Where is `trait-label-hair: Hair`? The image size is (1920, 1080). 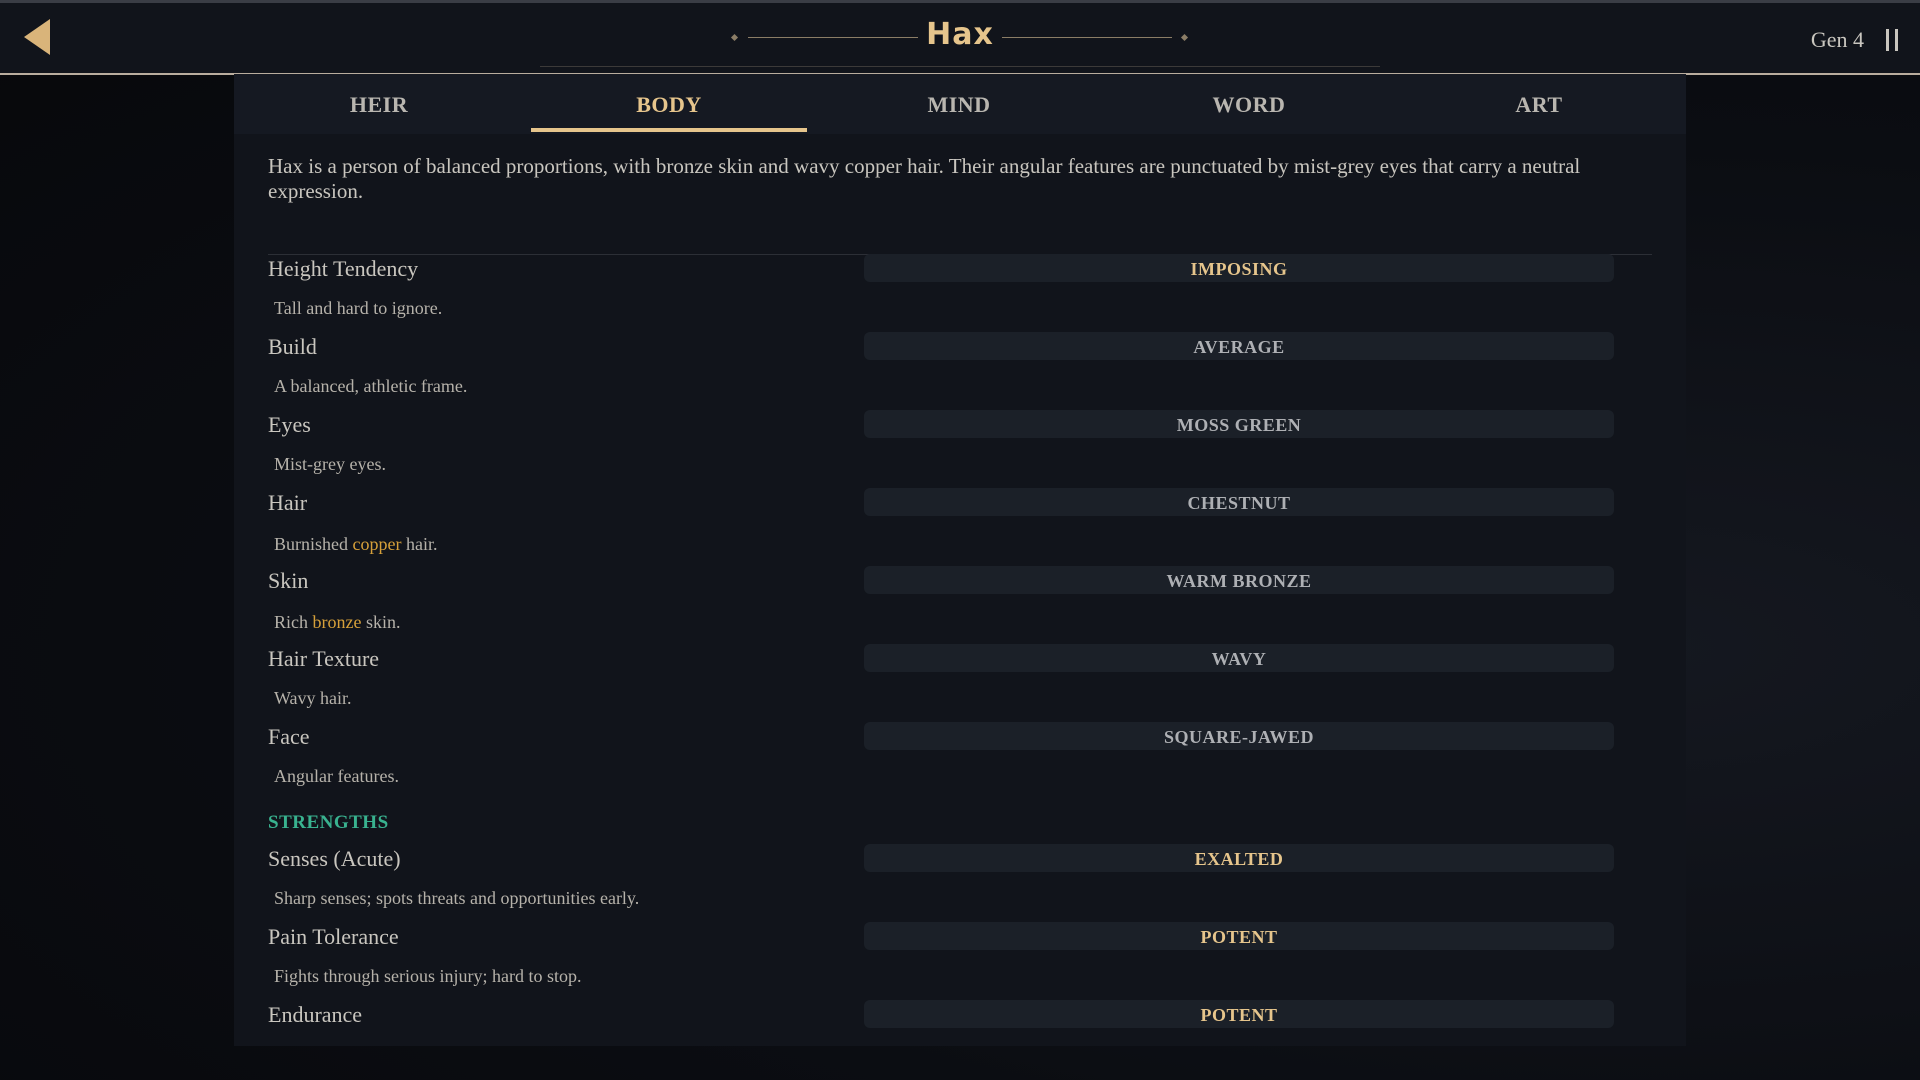 trait-label-hair: Hair is located at coordinates (288, 502).